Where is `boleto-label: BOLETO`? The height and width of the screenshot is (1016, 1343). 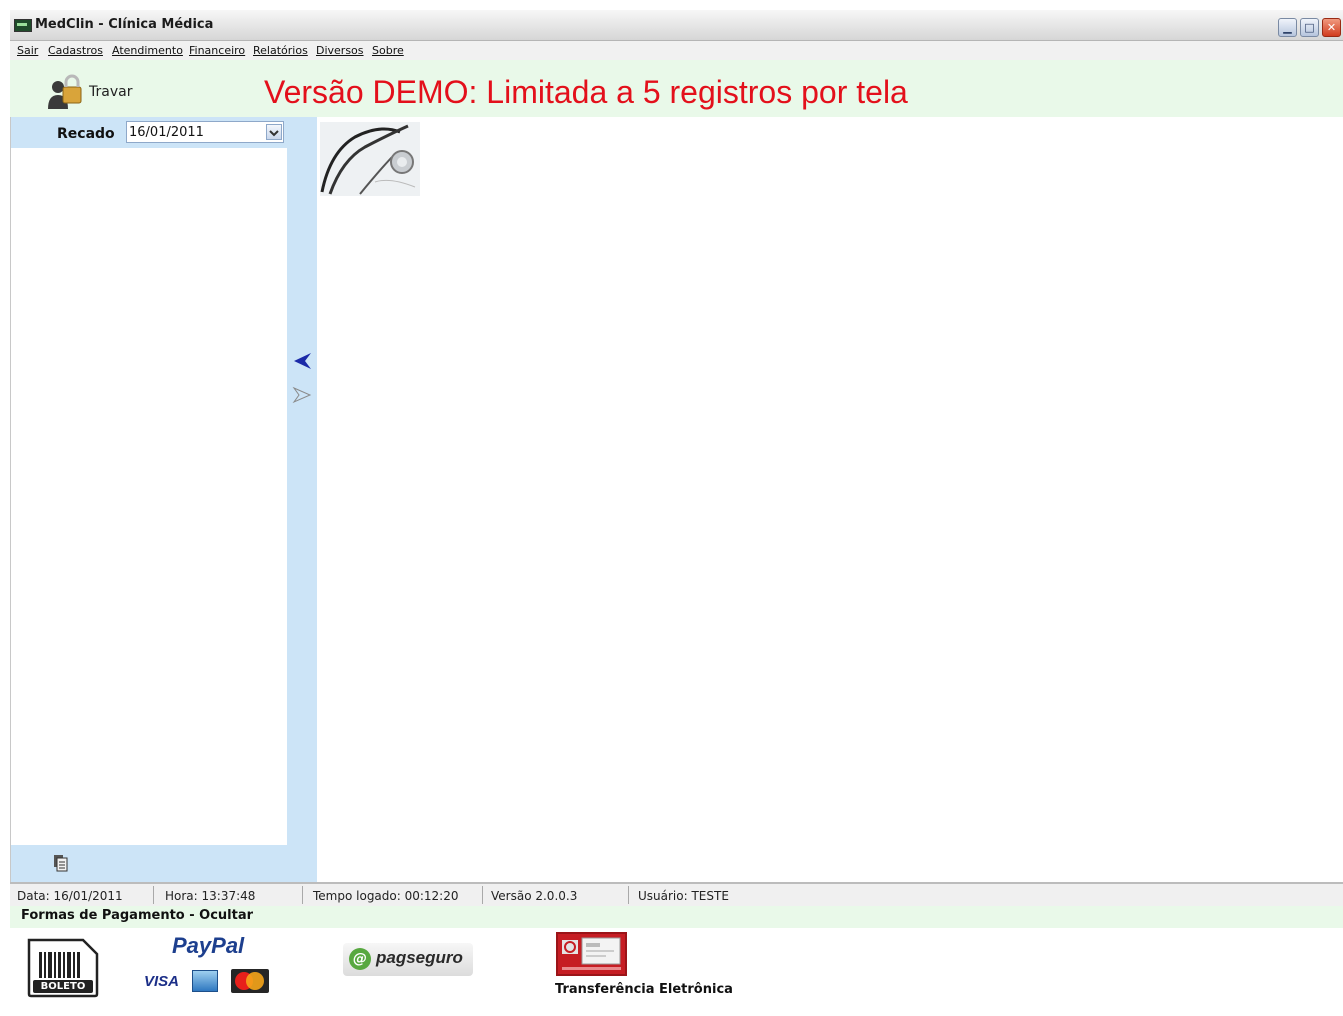
boleto-label: BOLETO is located at coordinates (63, 986).